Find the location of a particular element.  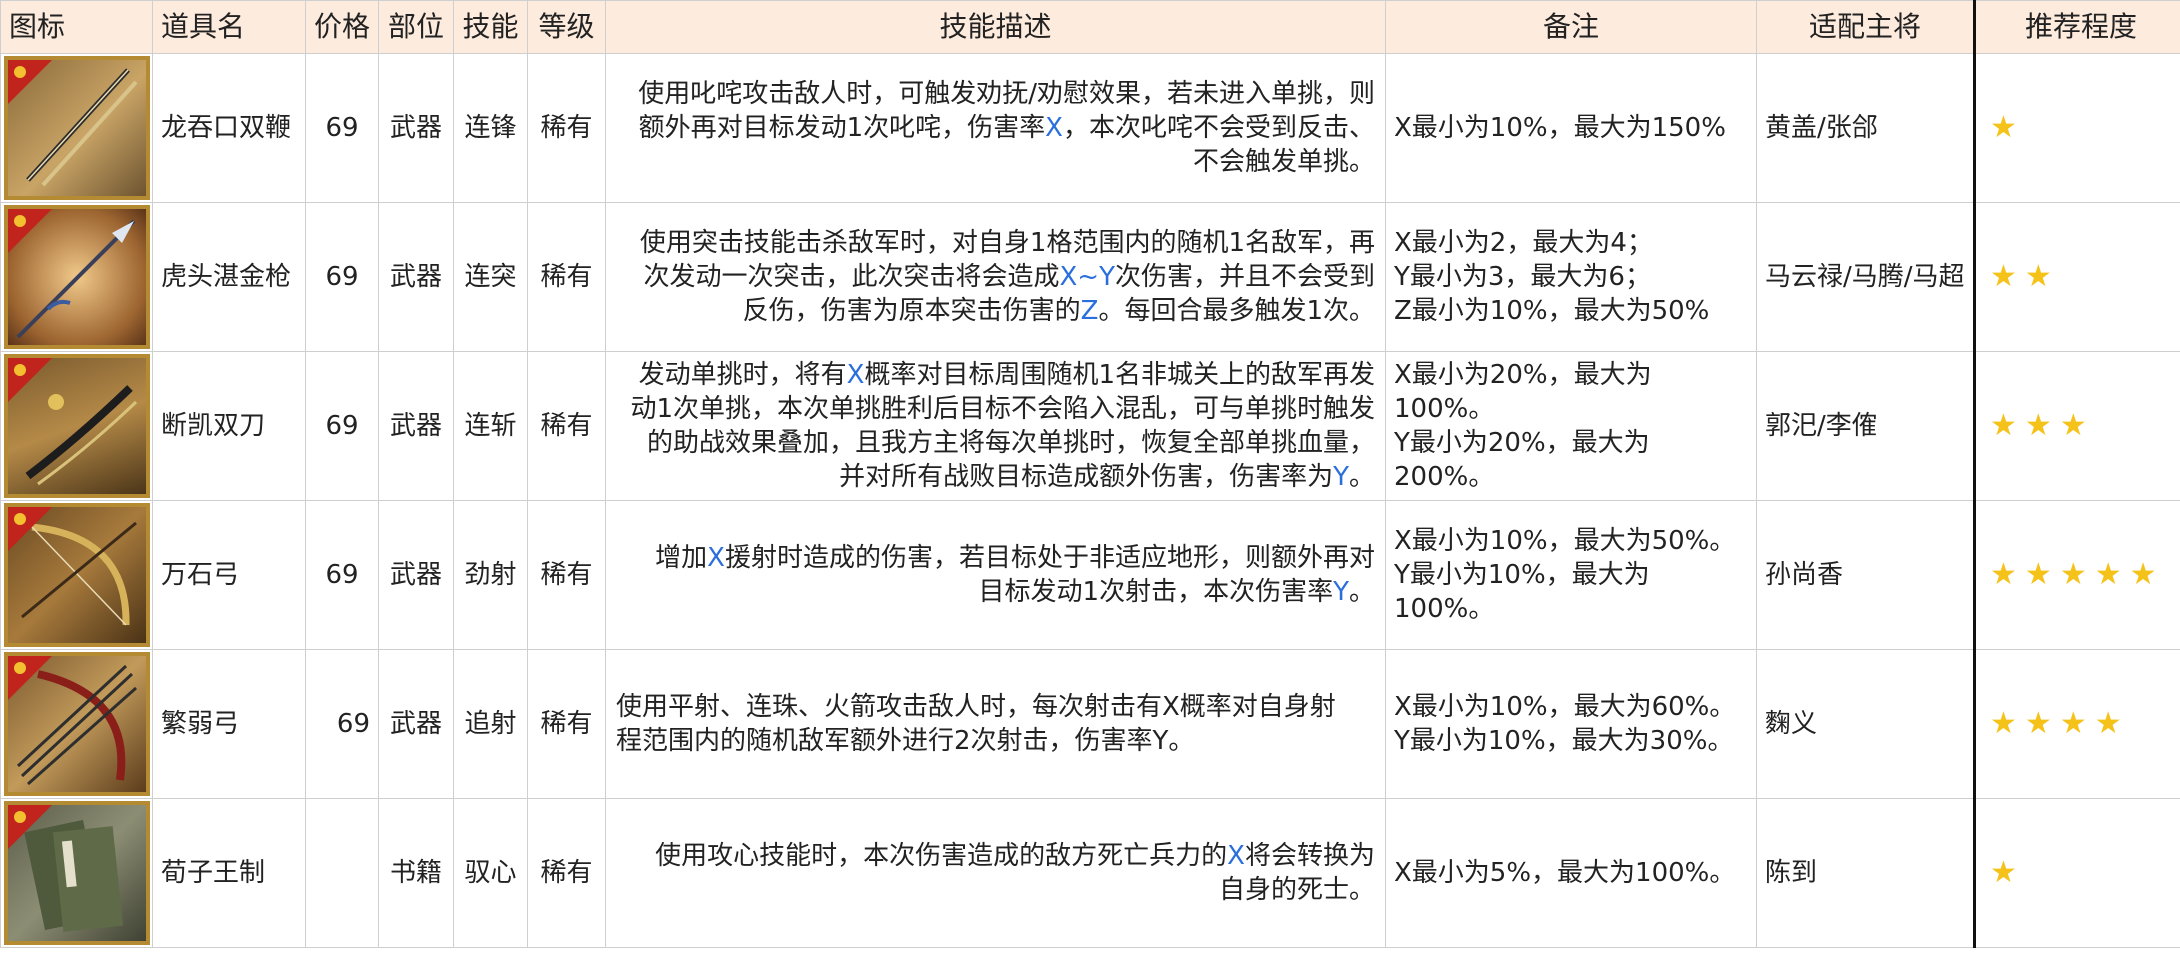

item-skill: 连锋 is located at coordinates (490, 128).